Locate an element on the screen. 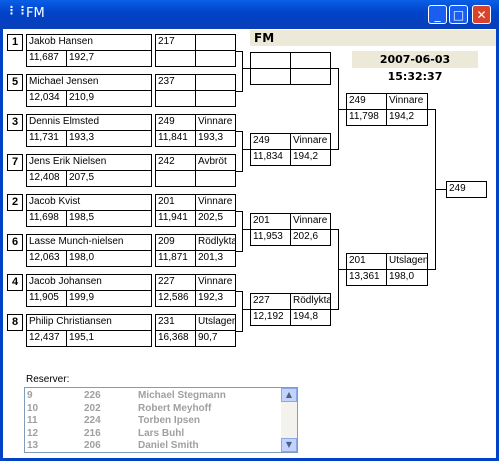  match-status is located at coordinates (215, 42).